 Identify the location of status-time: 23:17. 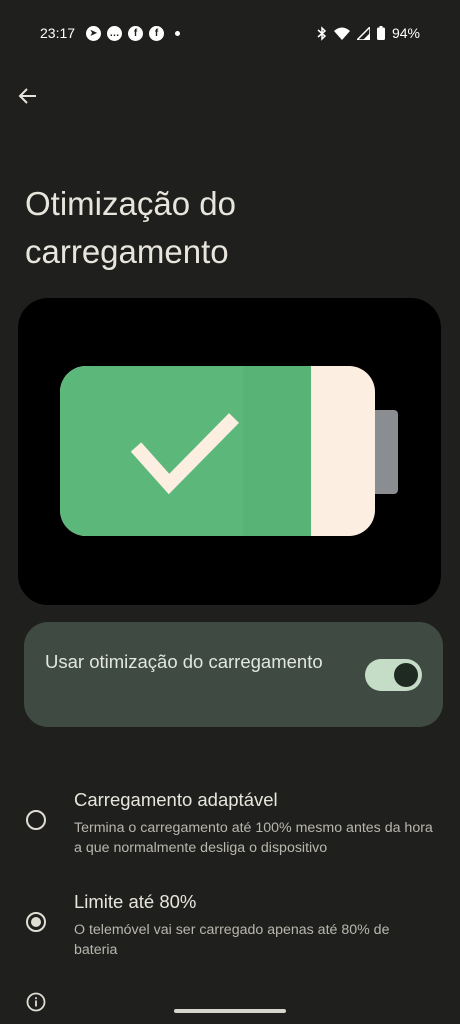
(58, 33).